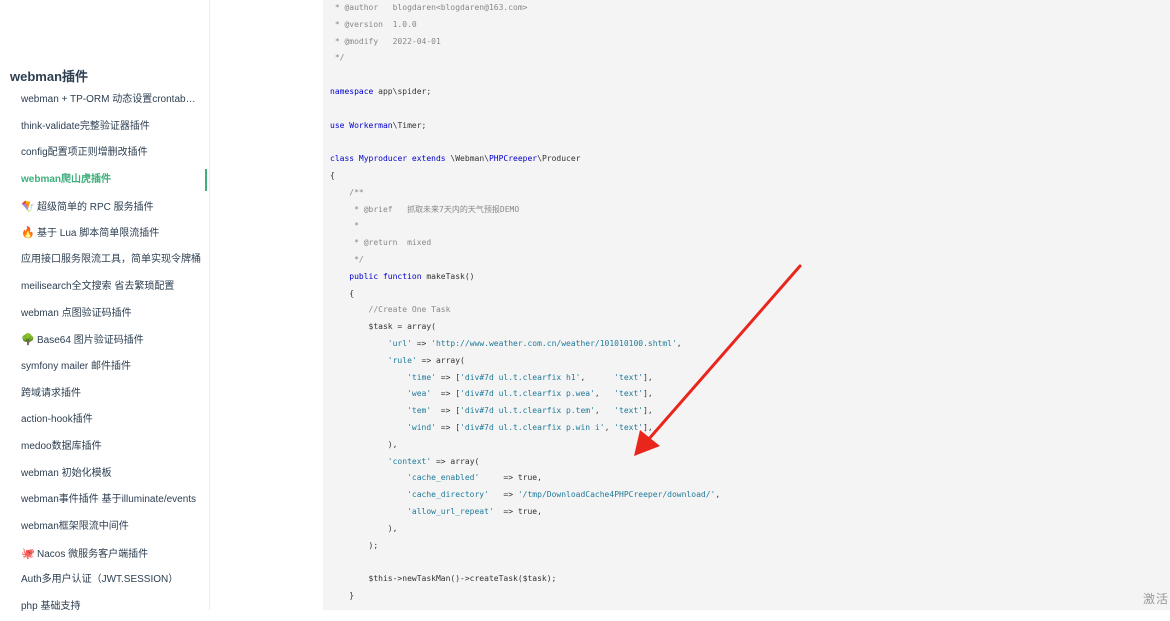 The image size is (1170, 621). What do you see at coordinates (718, 360) in the screenshot?
I see `red-arrow-icon` at bounding box center [718, 360].